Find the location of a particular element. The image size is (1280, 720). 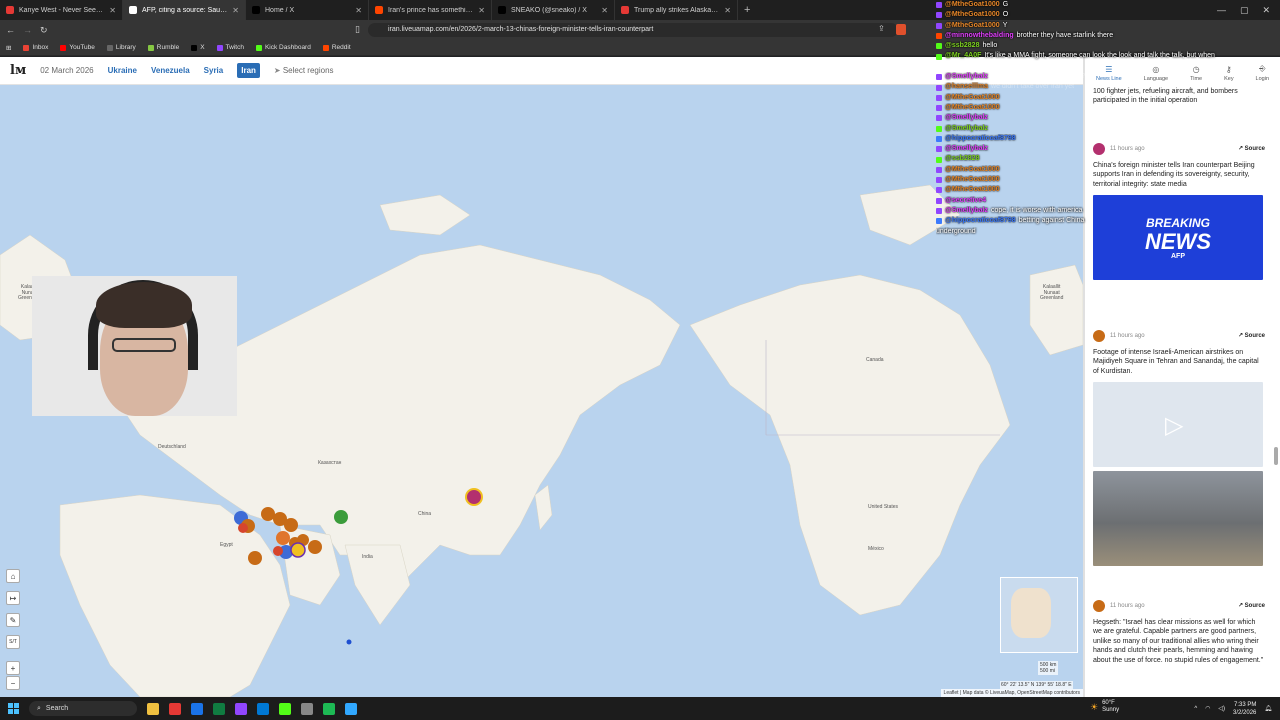

reload-icon: ↻ is located at coordinates (44, 30).